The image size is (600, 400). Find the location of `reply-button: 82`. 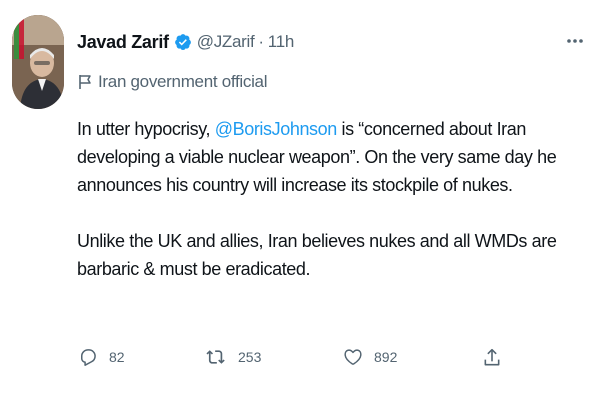

reply-button: 82 is located at coordinates (101, 357).